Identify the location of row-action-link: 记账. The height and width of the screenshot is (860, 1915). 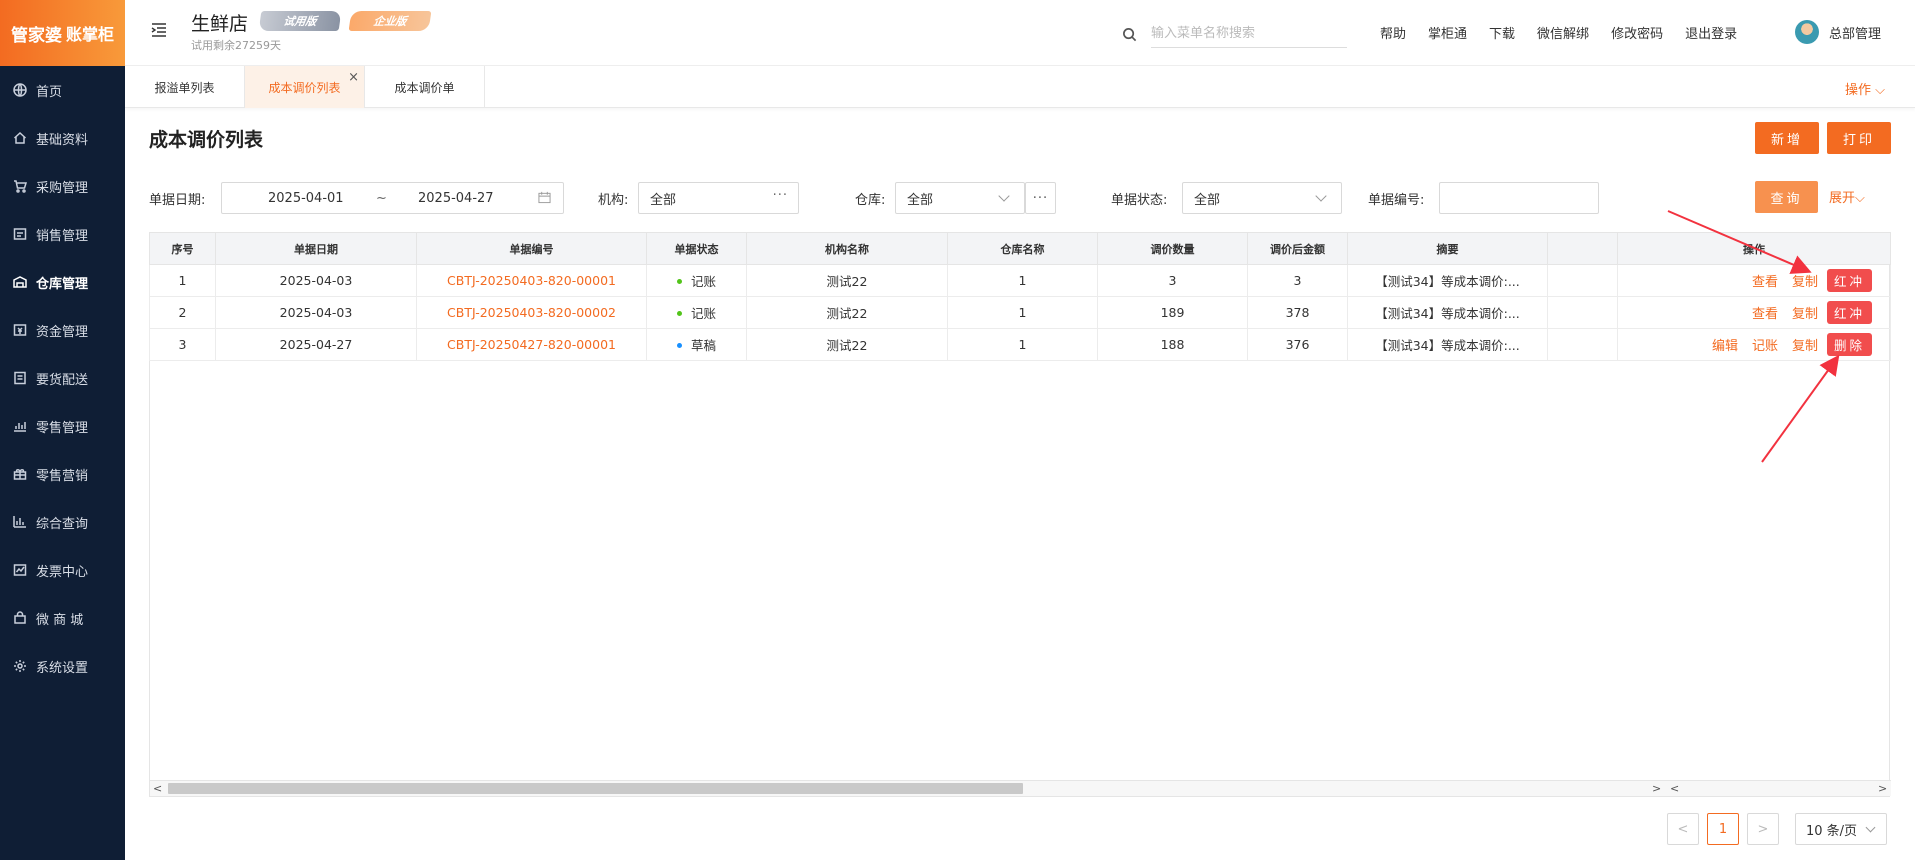
(1765, 346).